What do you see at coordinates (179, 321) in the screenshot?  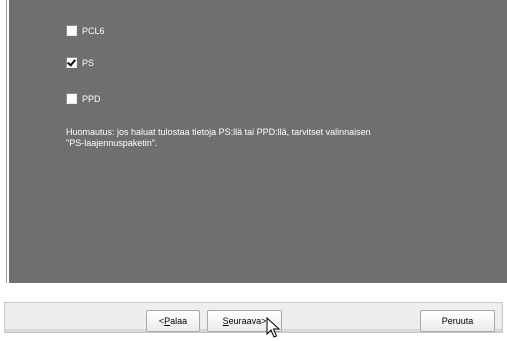 I see `back-label-rest: alaa` at bounding box center [179, 321].